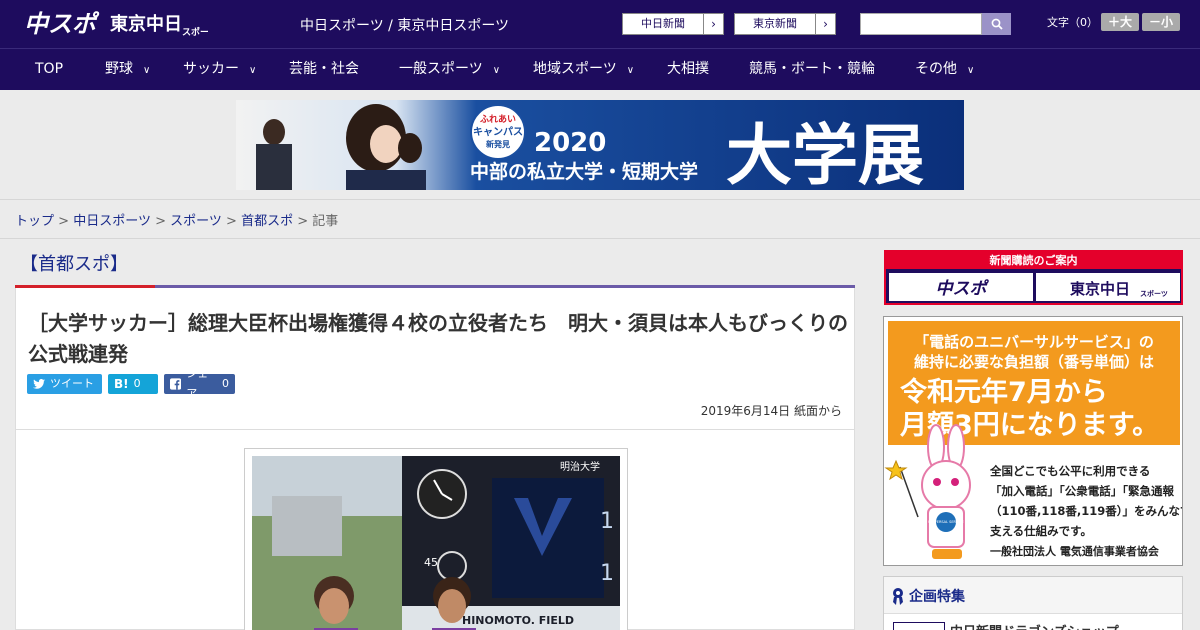 This screenshot has width=1200, height=630. I want to click on nav-label: 野球, so click(119, 69).